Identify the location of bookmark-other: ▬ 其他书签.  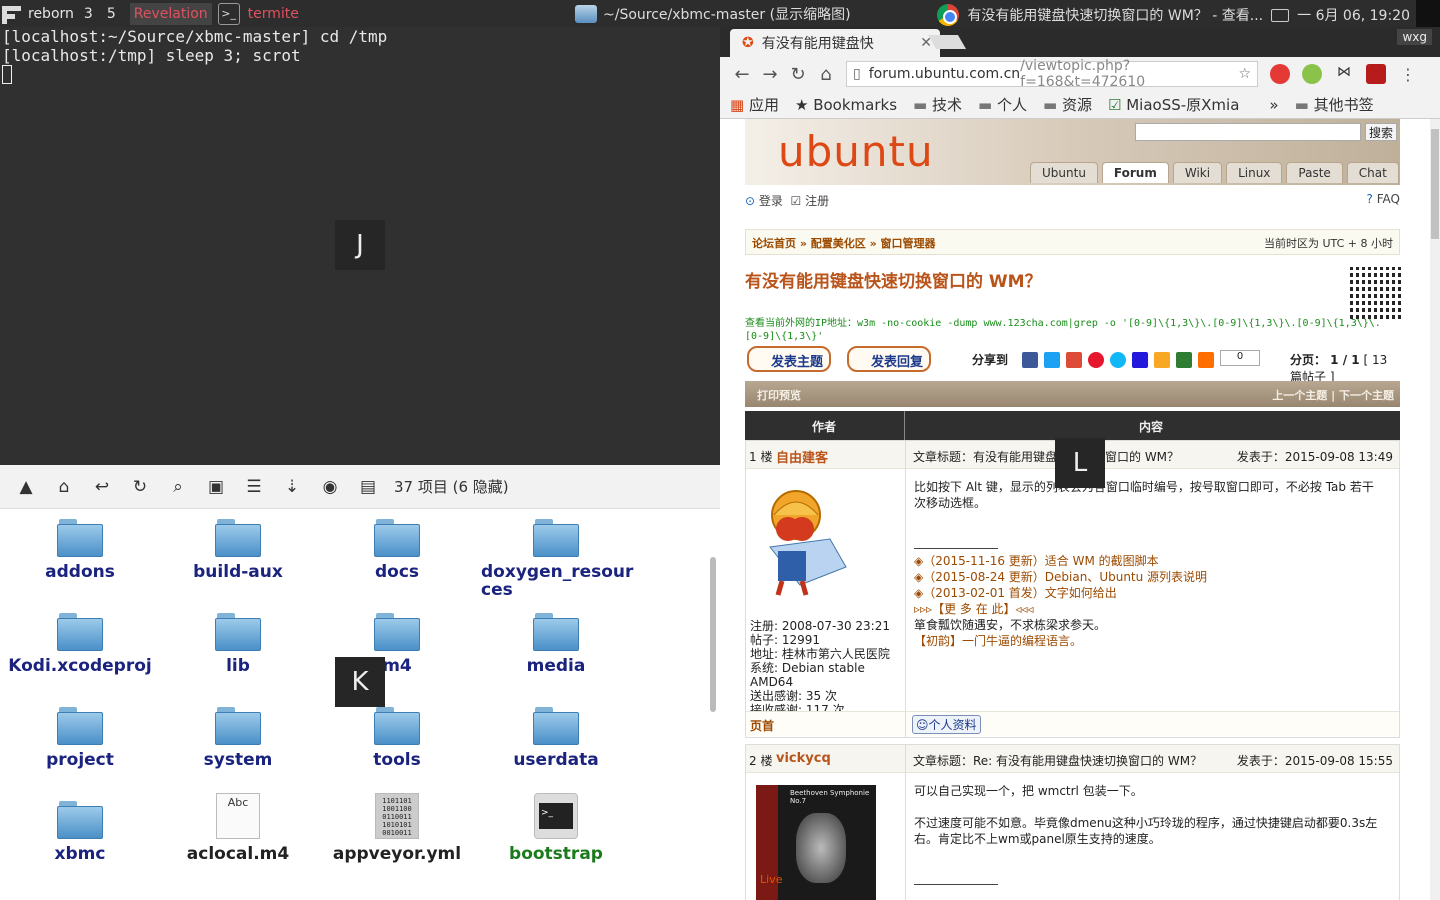
(1334, 104).